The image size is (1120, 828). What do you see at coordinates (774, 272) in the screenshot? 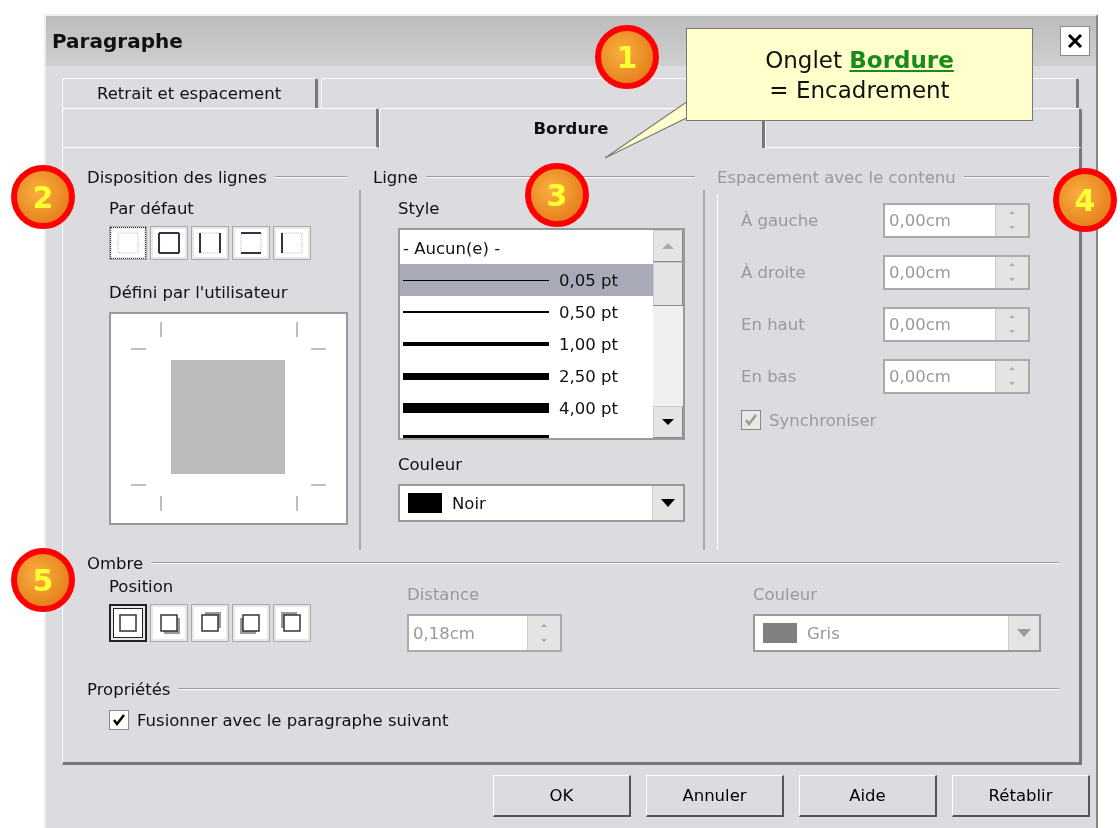
I see `field-label: À droite` at bounding box center [774, 272].